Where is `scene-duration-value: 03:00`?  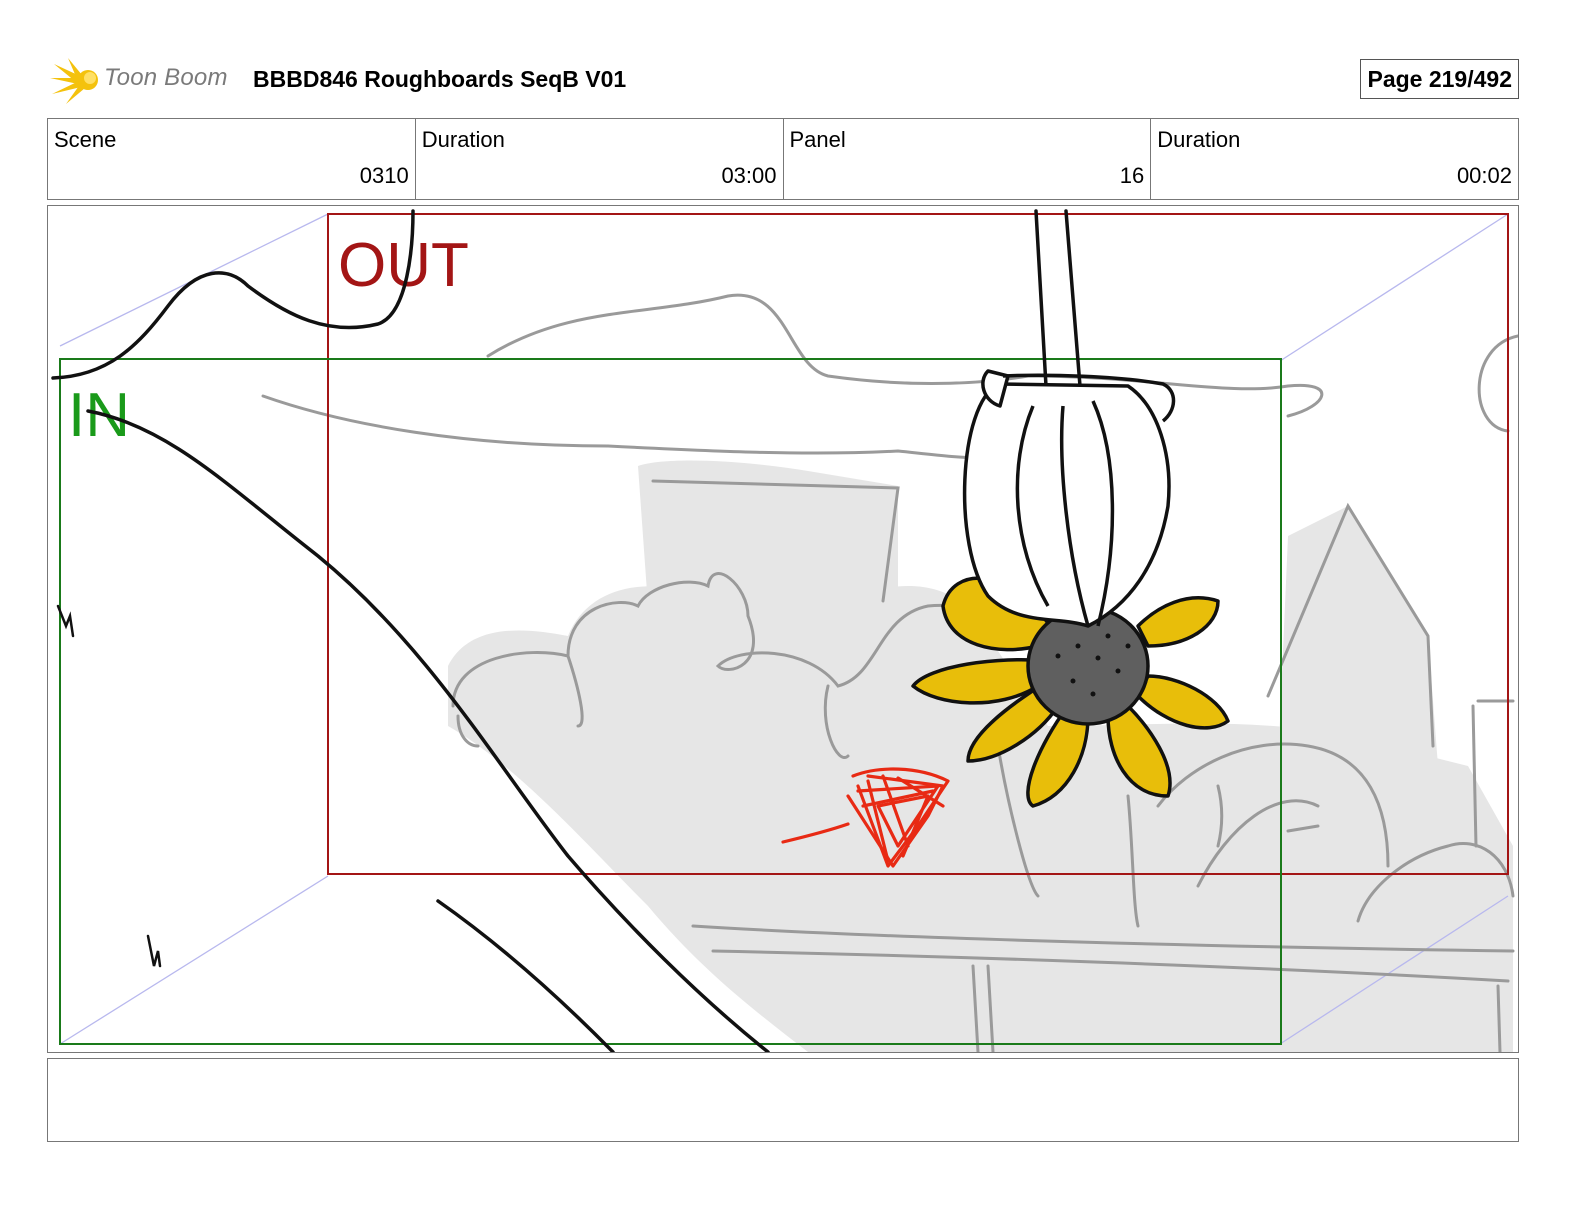 scene-duration-value: 03:00 is located at coordinates (749, 175).